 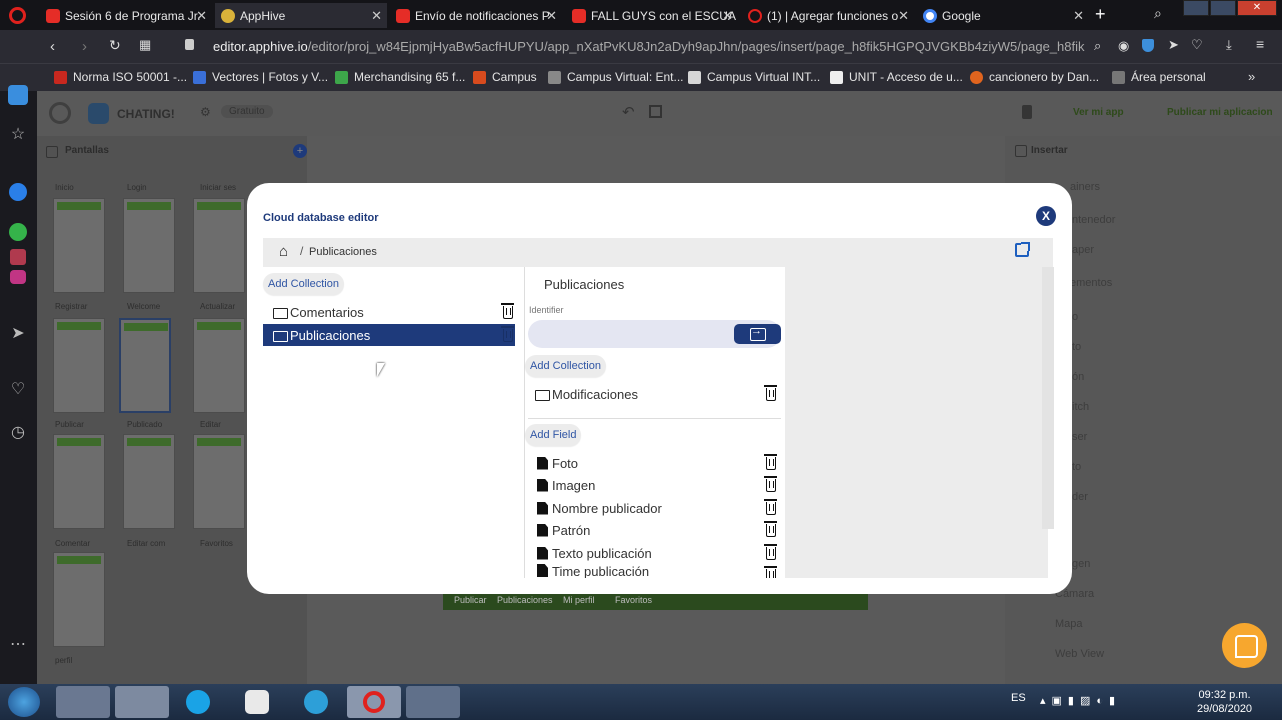 I want to click on nav-item: Publicaciones, so click(x=525, y=600).